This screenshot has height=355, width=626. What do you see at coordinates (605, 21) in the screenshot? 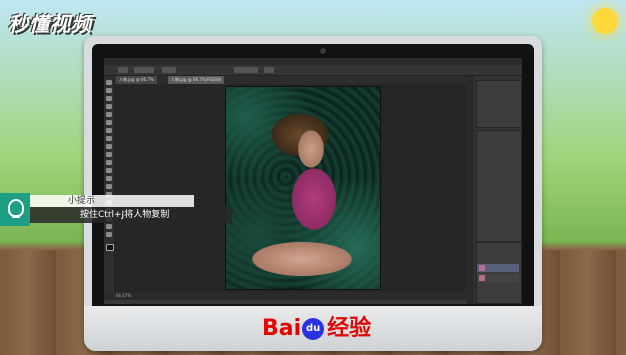
I see `sun-icon` at bounding box center [605, 21].